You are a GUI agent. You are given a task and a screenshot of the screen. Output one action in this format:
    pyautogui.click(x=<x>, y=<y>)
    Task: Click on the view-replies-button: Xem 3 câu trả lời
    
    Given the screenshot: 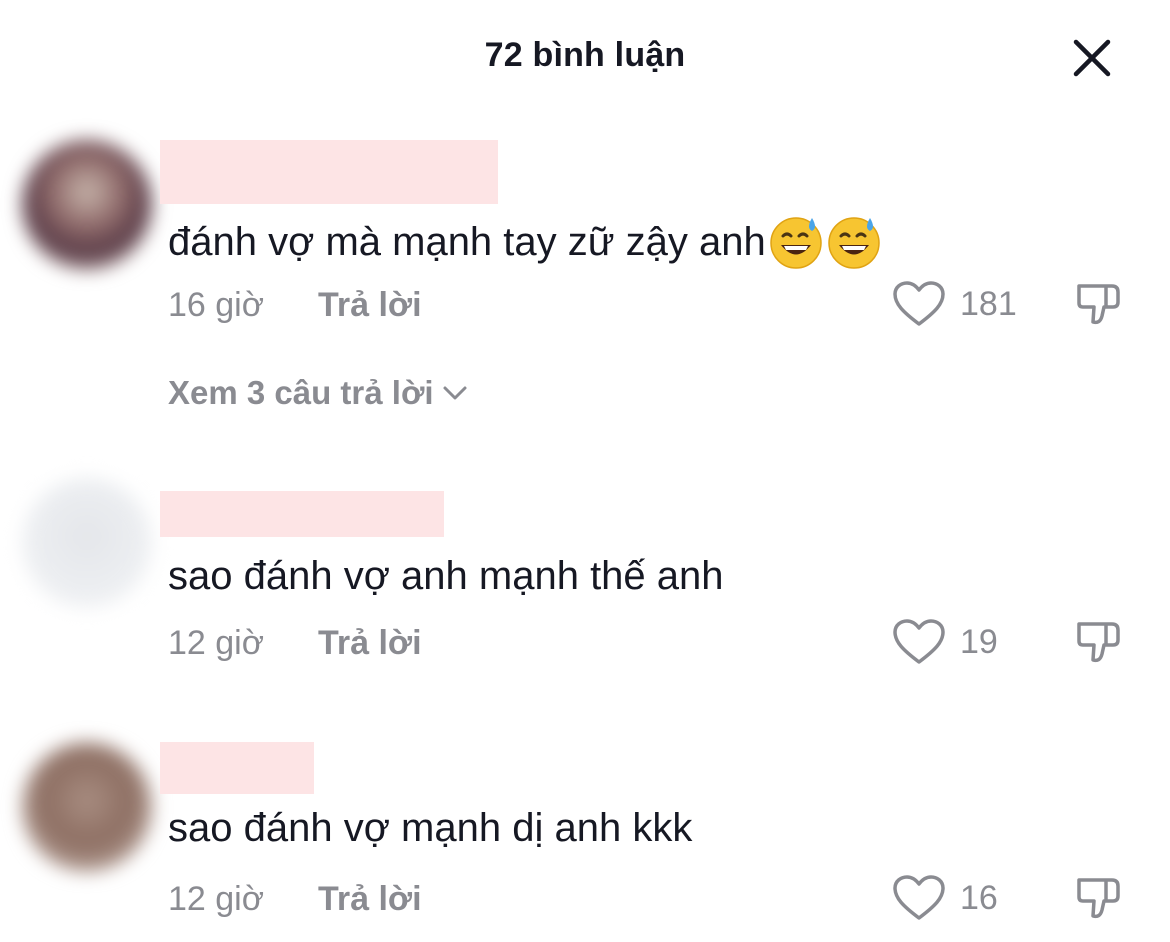 What is the action you would take?
    pyautogui.click(x=318, y=393)
    